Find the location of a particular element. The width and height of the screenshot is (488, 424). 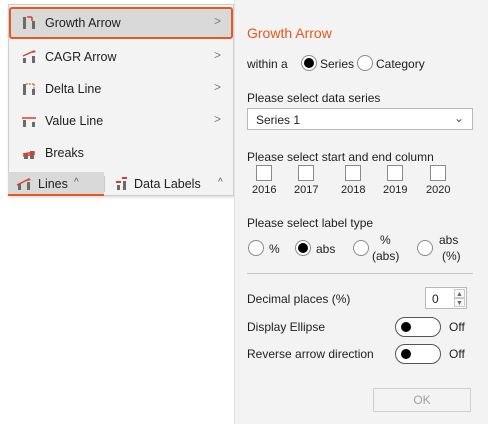

reverse-arrow-label: Reverse arrow direction is located at coordinates (310, 354).